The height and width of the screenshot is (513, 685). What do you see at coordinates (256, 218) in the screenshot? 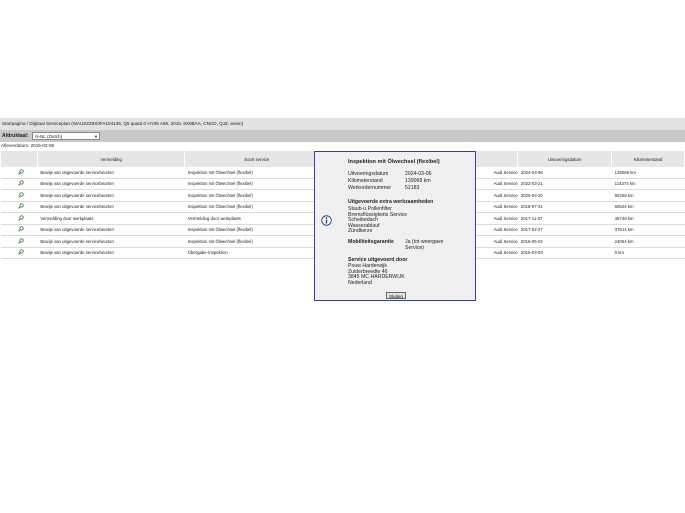
I see `soort-service-cell: Vermelding door werkplaats` at bounding box center [256, 218].